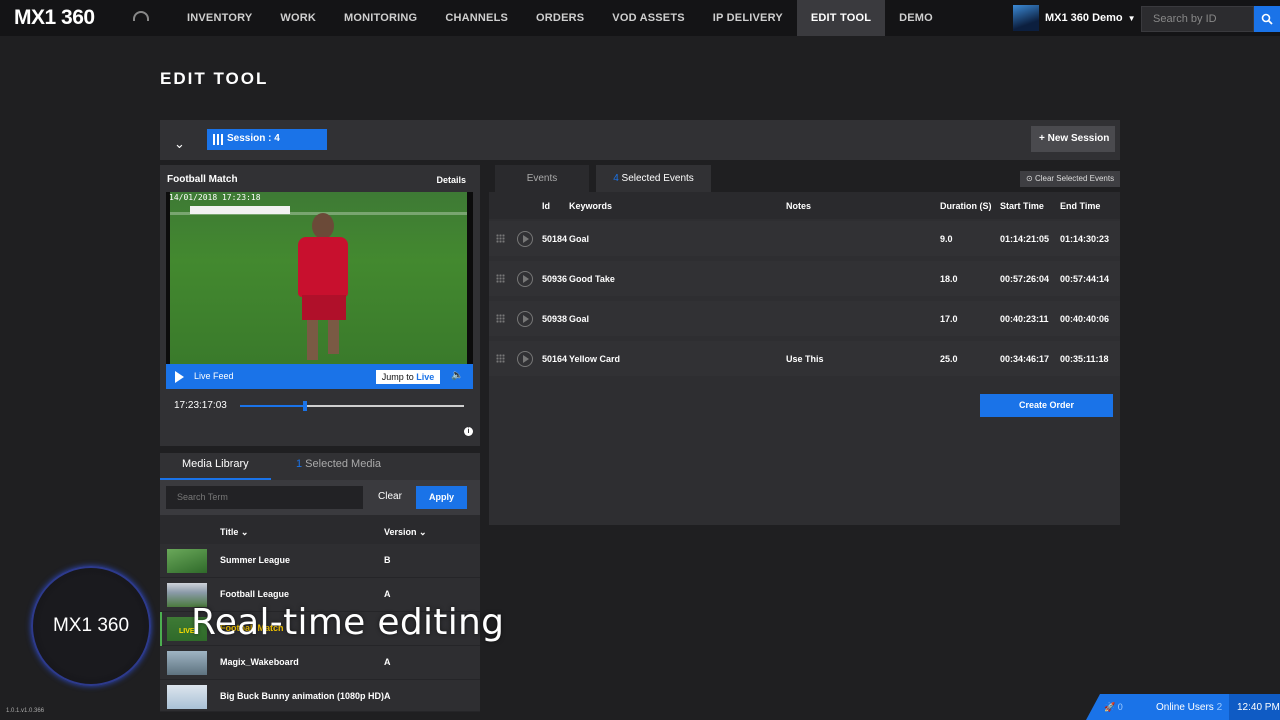 This screenshot has height=720, width=1280. Describe the element at coordinates (1030, 178) in the screenshot. I see `clear-circle-icon: ⊙` at that location.